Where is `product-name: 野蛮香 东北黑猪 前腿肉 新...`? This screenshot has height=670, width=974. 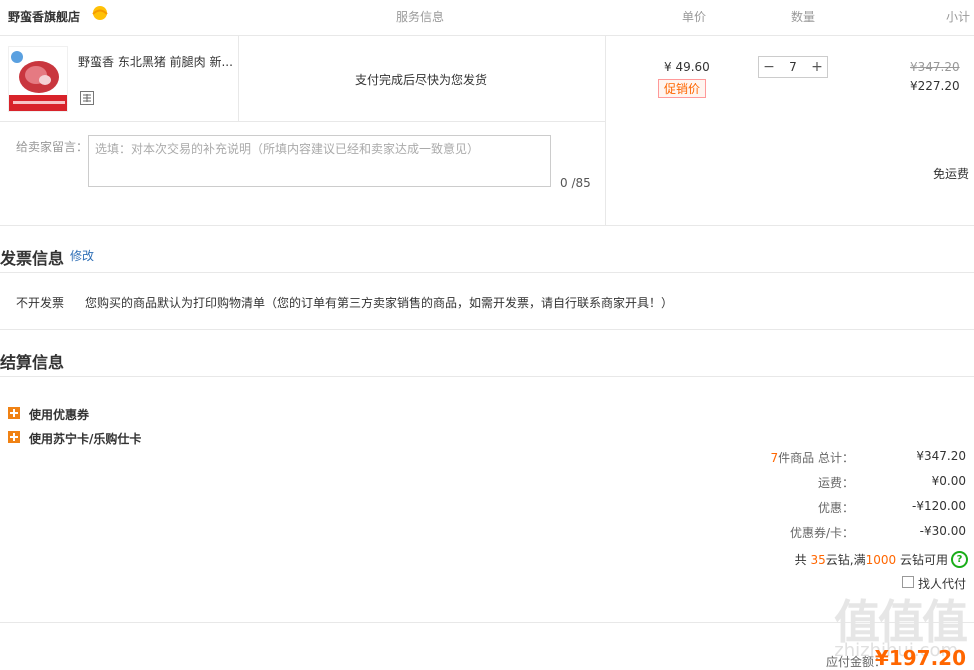 product-name: 野蛮香 东北黑猪 前腿肉 新... is located at coordinates (156, 61).